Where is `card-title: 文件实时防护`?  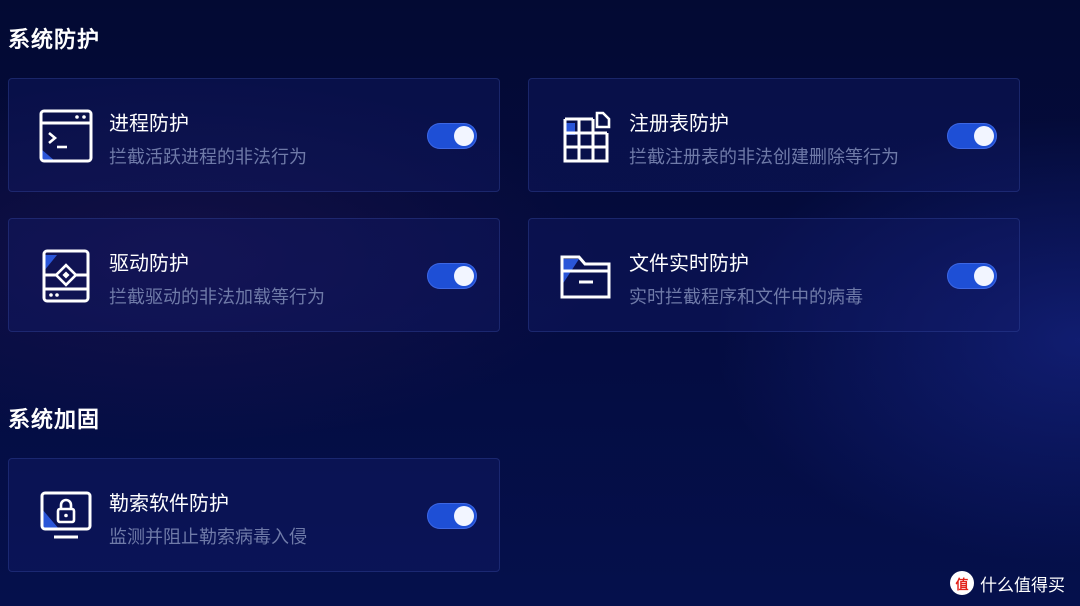 card-title: 文件实时防护 is located at coordinates (689, 263).